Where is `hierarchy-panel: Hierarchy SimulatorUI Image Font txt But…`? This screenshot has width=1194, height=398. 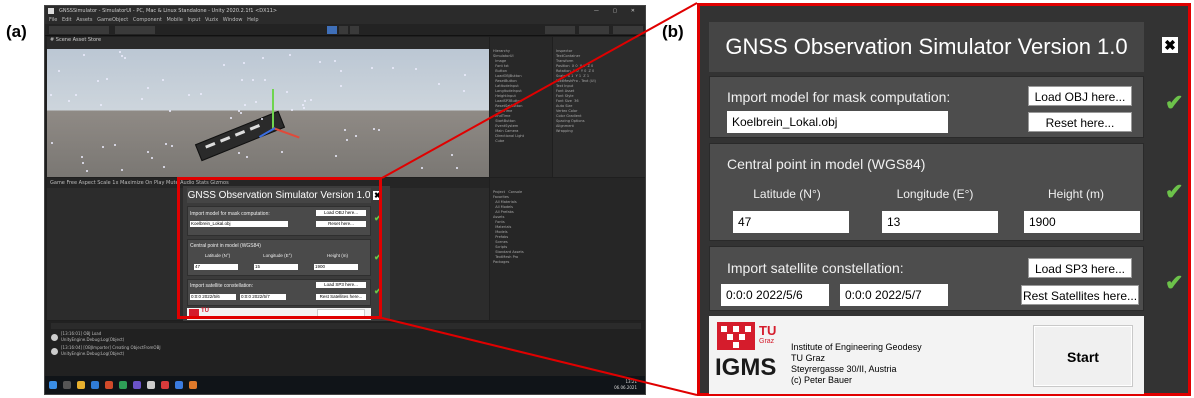
hierarchy-panel: Hierarchy SimulatorUI Image Font txt But… is located at coordinates (521, 107).